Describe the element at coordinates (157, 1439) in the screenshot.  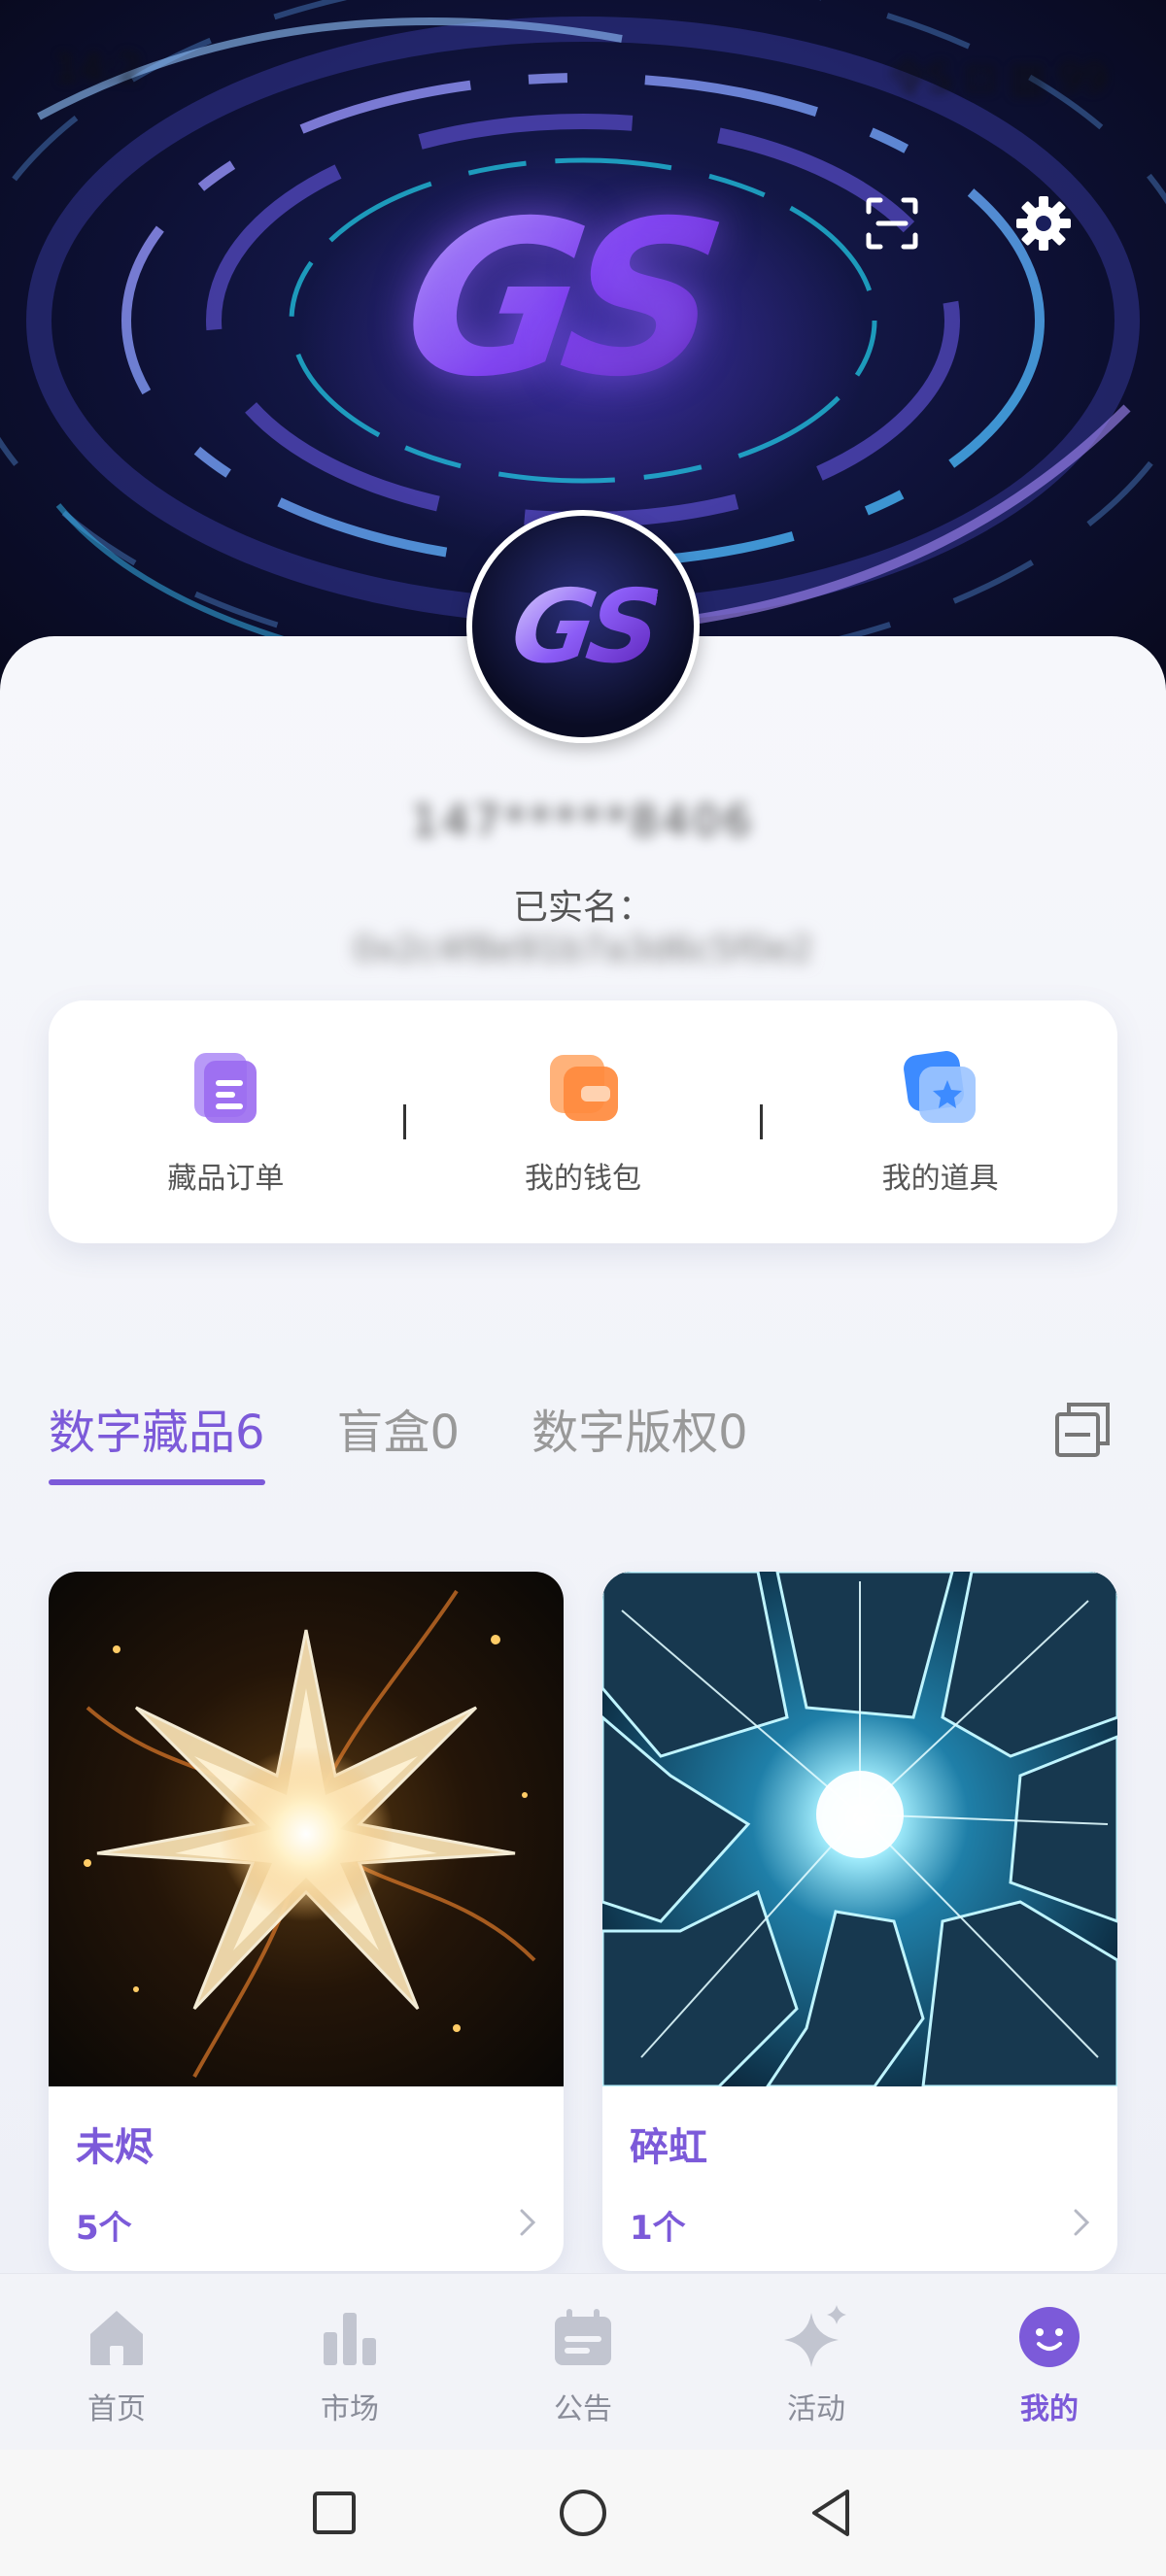
I see `tab-digital-collectibles: 数字藏品6` at that location.